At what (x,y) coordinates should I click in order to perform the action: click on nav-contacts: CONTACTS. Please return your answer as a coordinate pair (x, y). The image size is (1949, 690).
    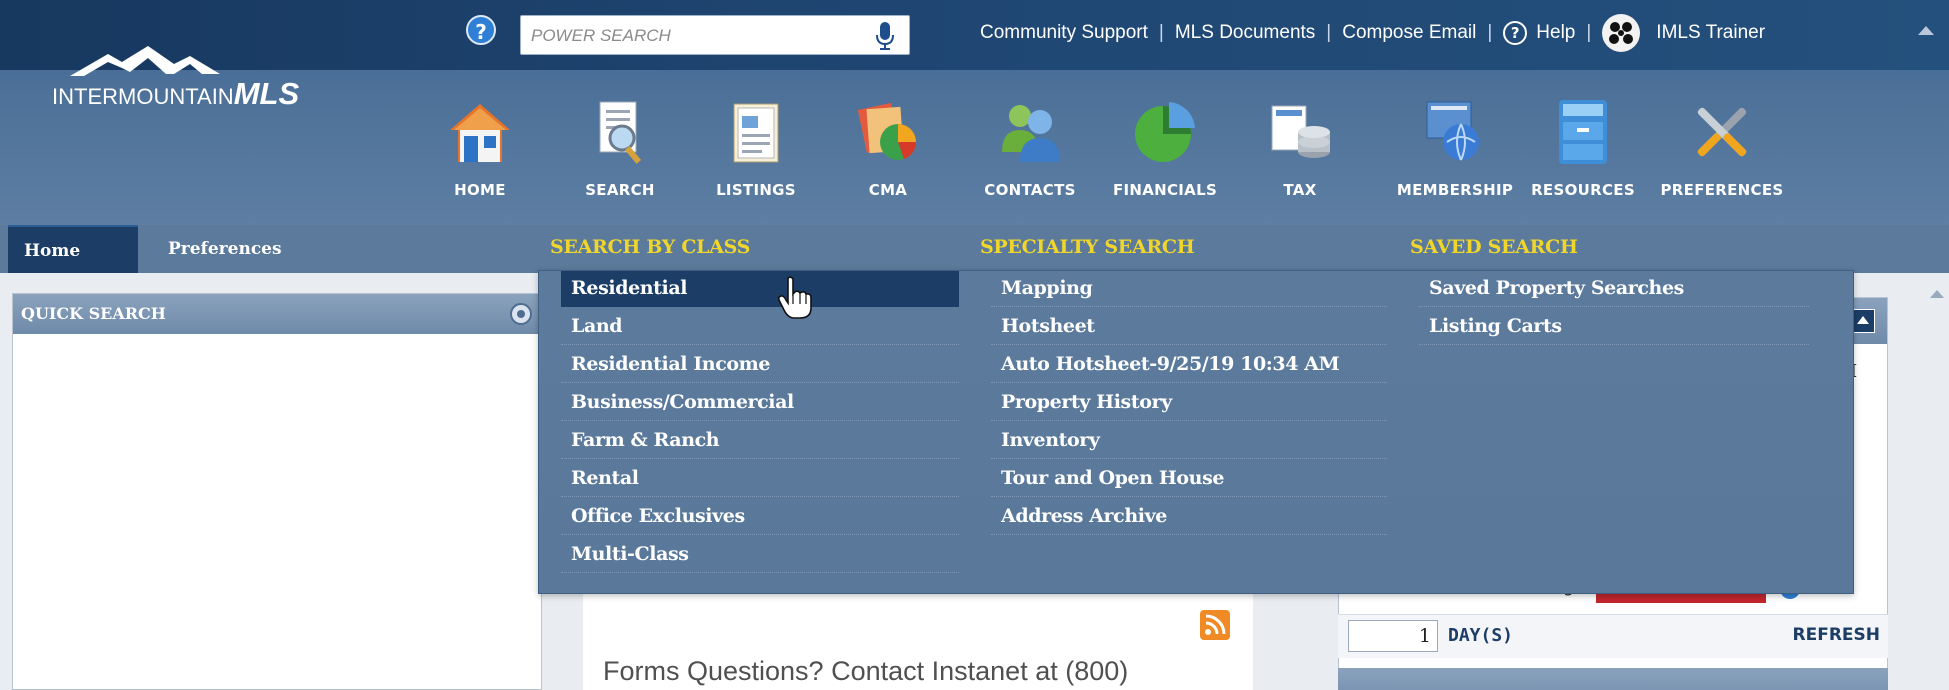
    Looking at the image, I should click on (1030, 143).